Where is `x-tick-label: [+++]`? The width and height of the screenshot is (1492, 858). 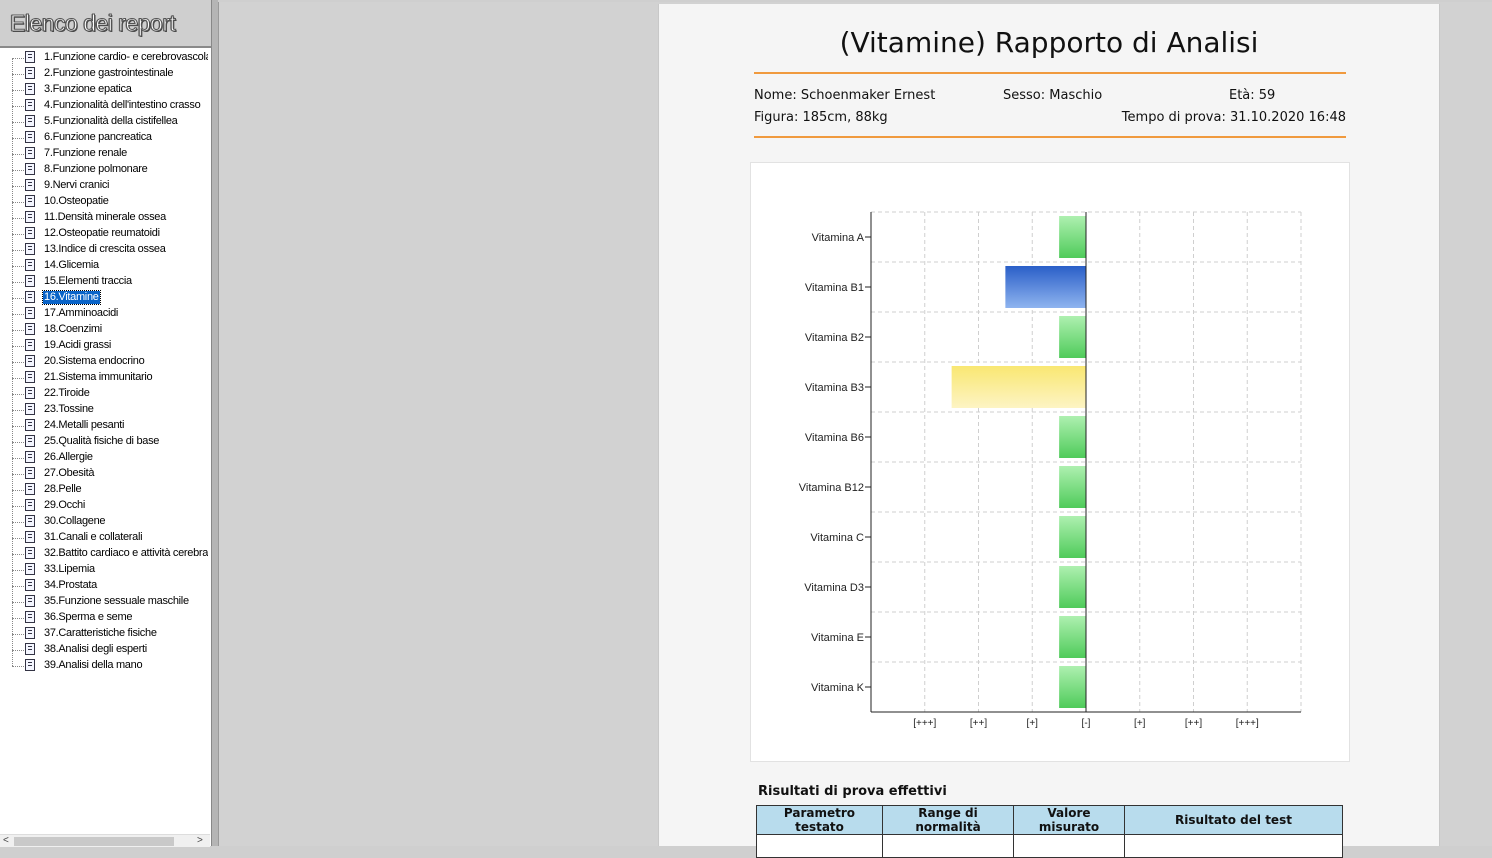
x-tick-label: [+++] is located at coordinates (924, 723).